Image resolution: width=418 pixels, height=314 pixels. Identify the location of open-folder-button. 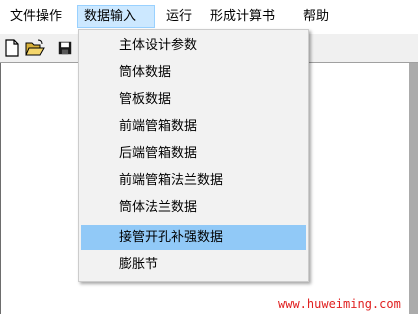
(35, 48).